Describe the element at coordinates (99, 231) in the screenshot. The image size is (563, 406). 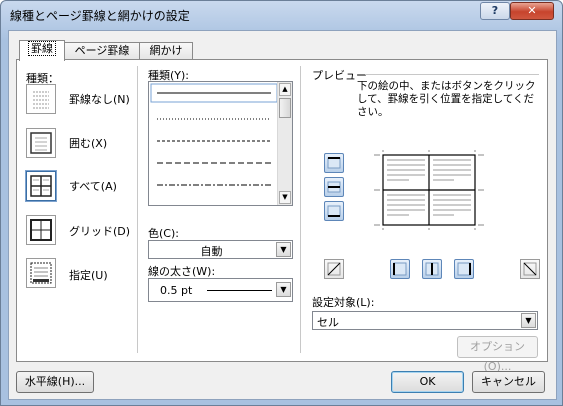
I see `grid-border-label: グリッド(D)` at that location.